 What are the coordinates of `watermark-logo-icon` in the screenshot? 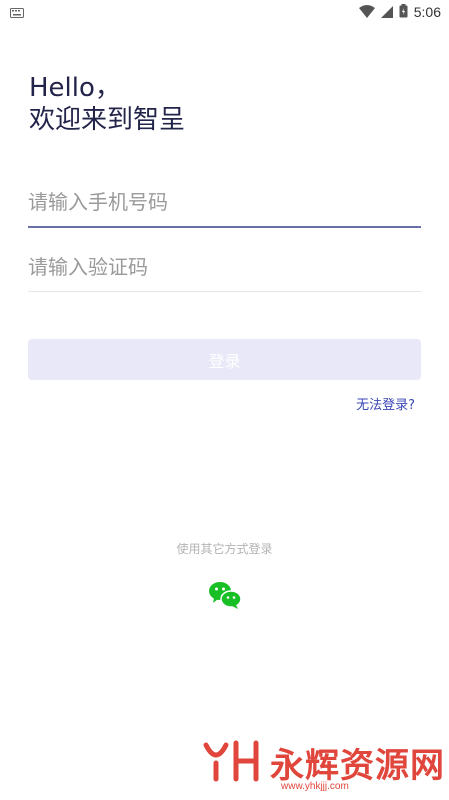 It's located at (232, 763).